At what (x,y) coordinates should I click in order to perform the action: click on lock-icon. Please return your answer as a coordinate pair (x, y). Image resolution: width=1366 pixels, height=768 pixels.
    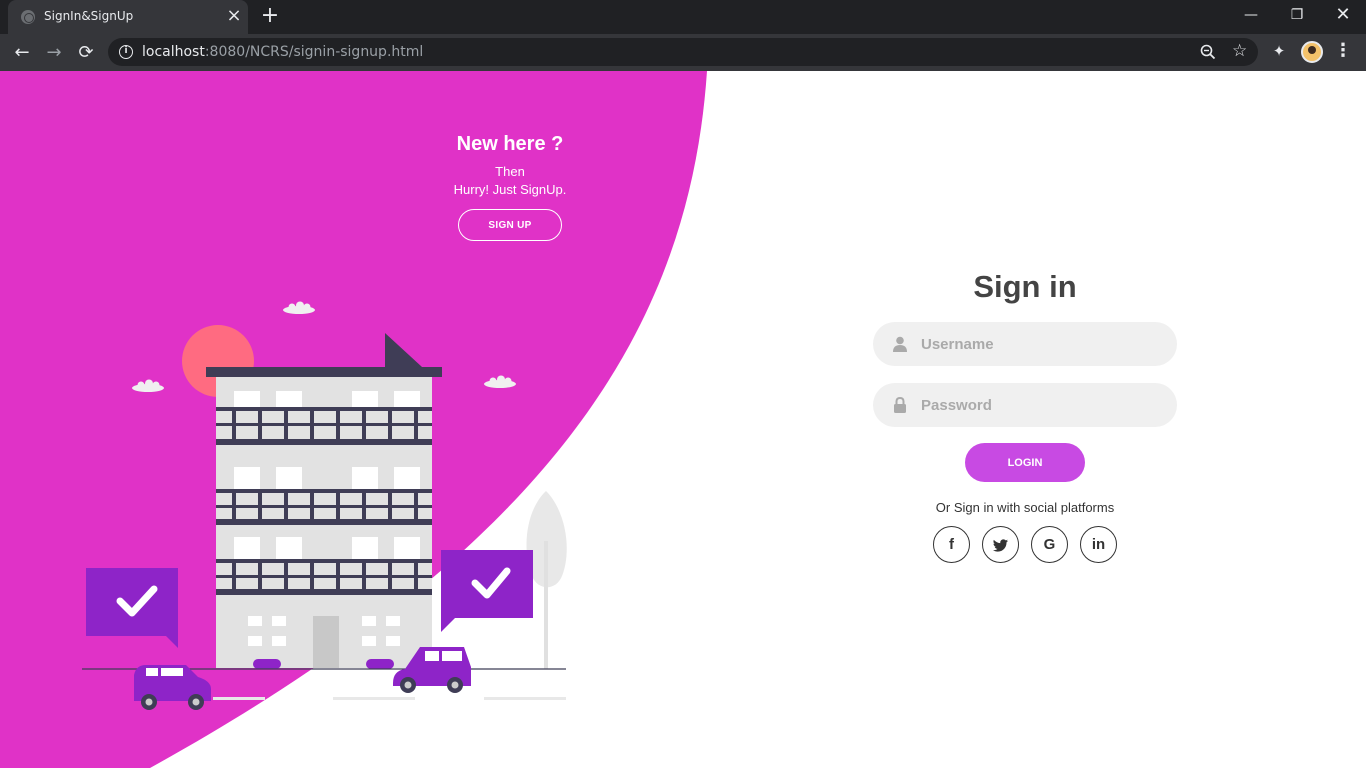
    Looking at the image, I should click on (900, 405).